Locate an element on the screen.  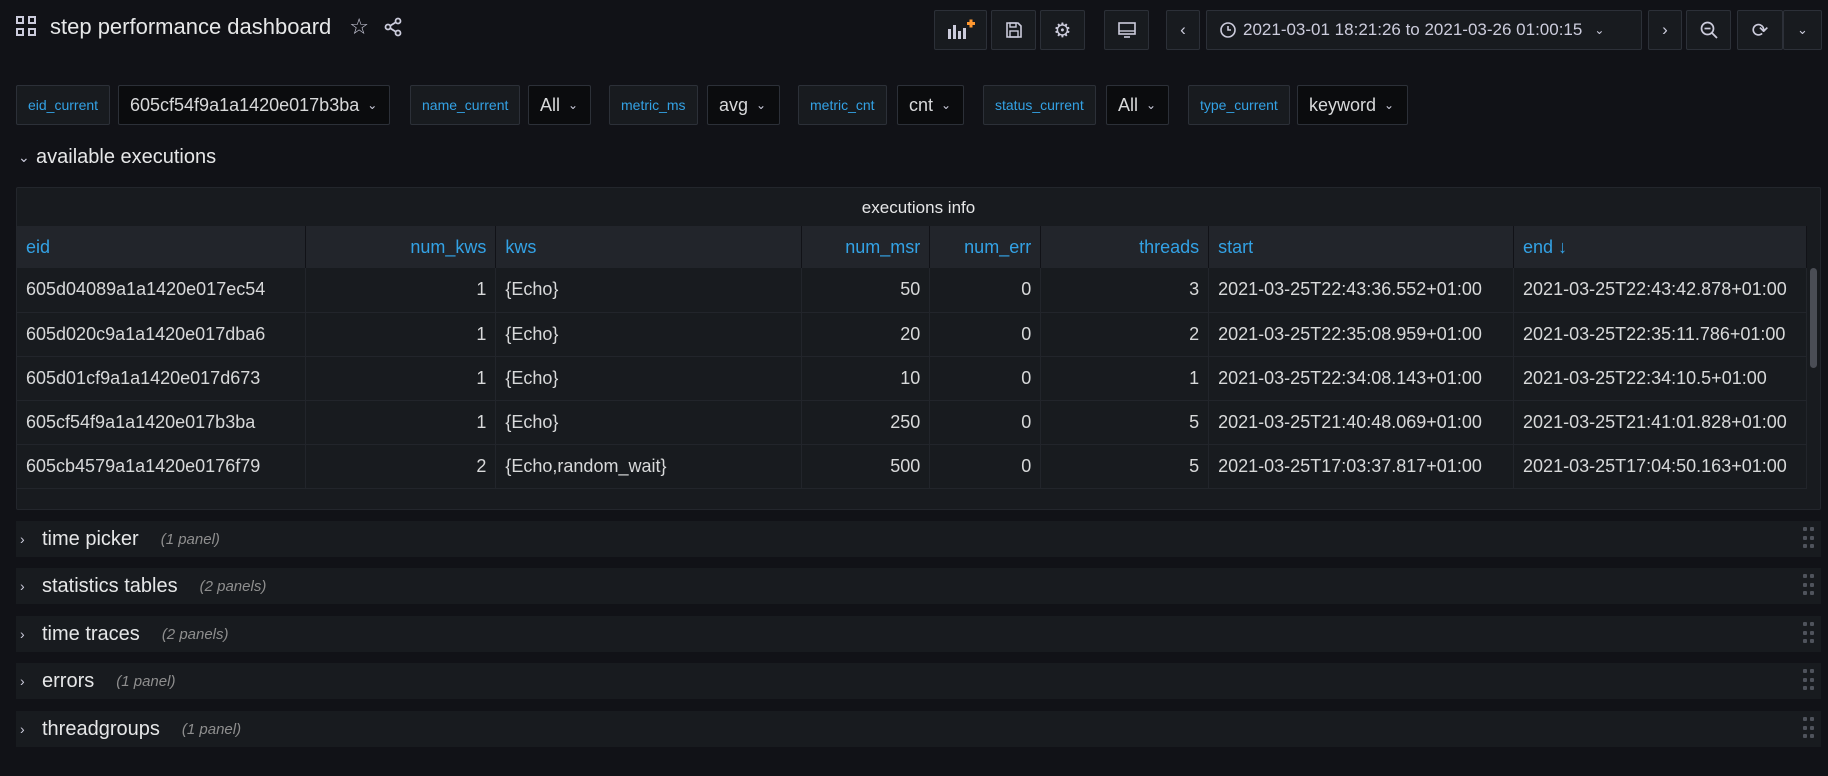
cell-end: 2021-03-25T22:34:10.5+01:00 is located at coordinates (1660, 378).